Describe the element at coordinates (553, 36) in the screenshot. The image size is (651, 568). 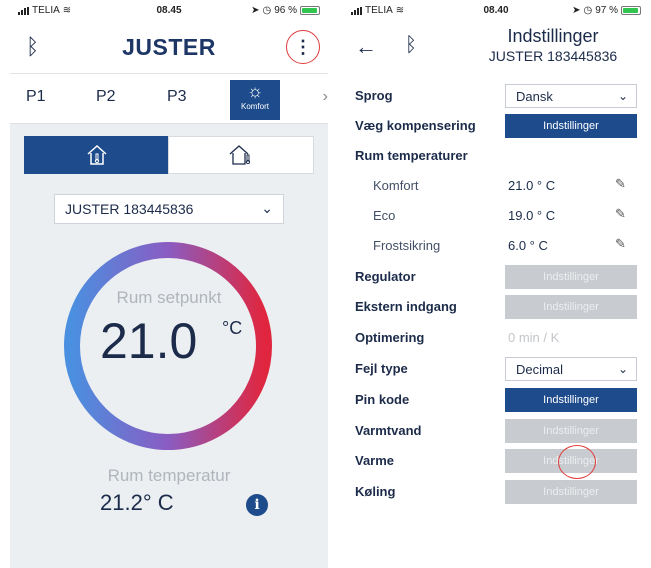
I see `settings-title: Indstillinger` at that location.